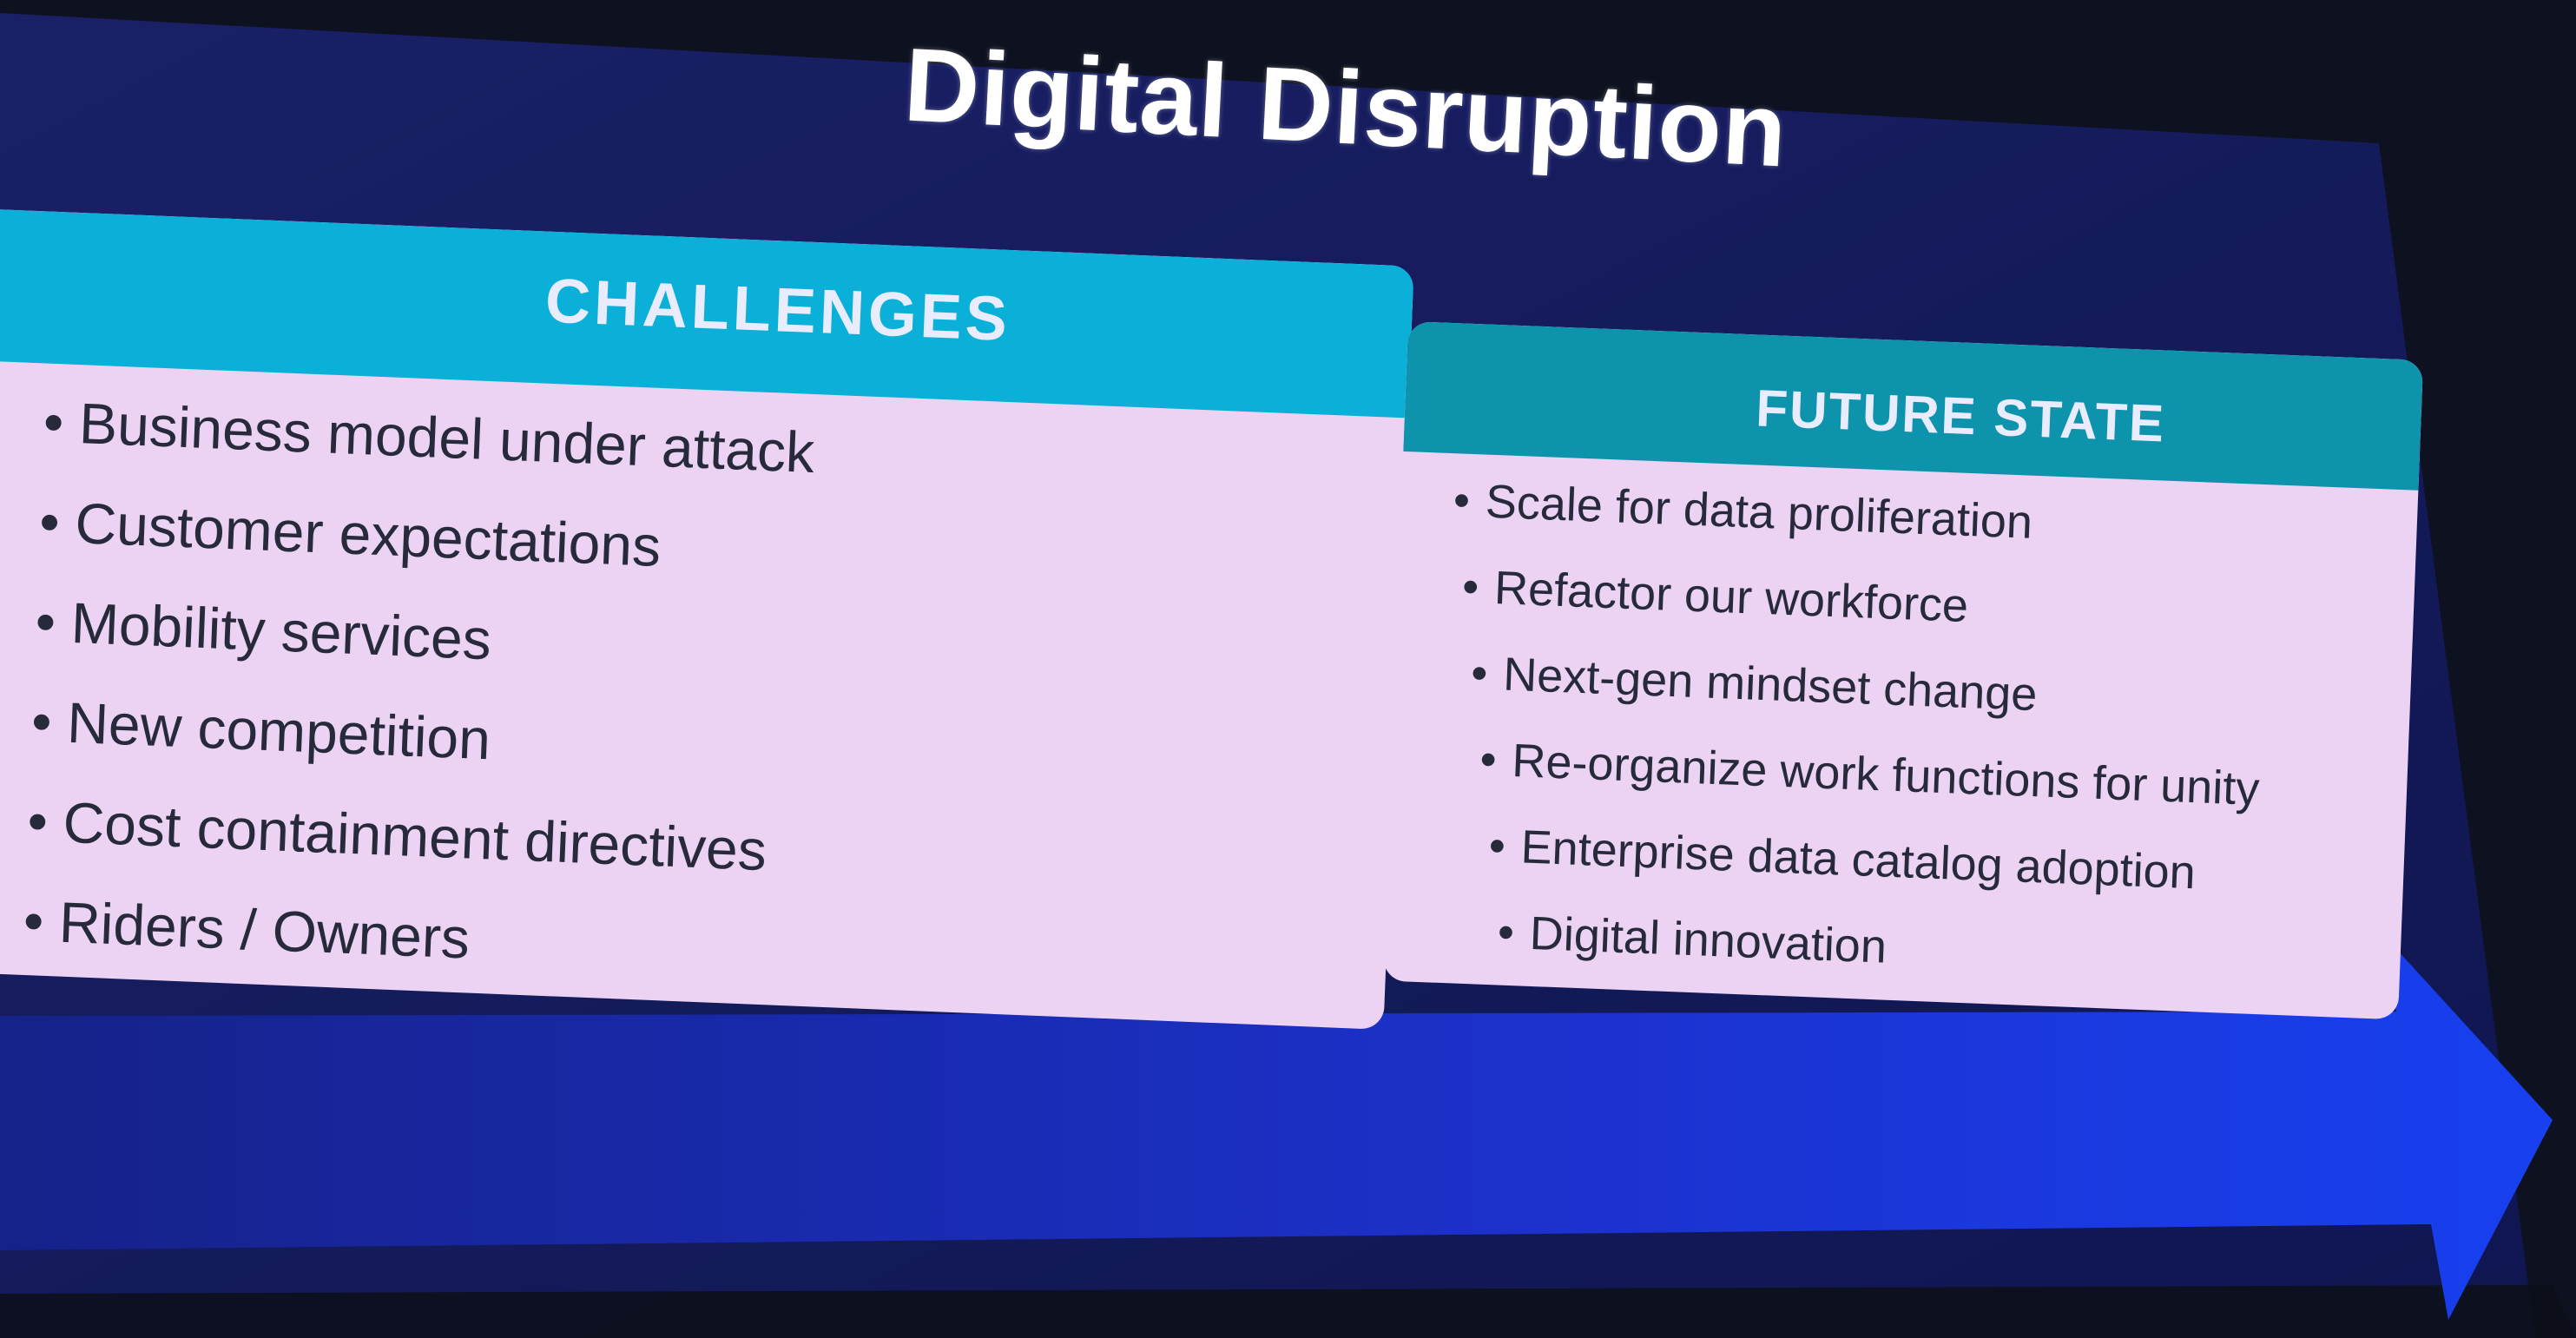  I want to click on list-item-label: Digital innovation, so click(1708, 939).